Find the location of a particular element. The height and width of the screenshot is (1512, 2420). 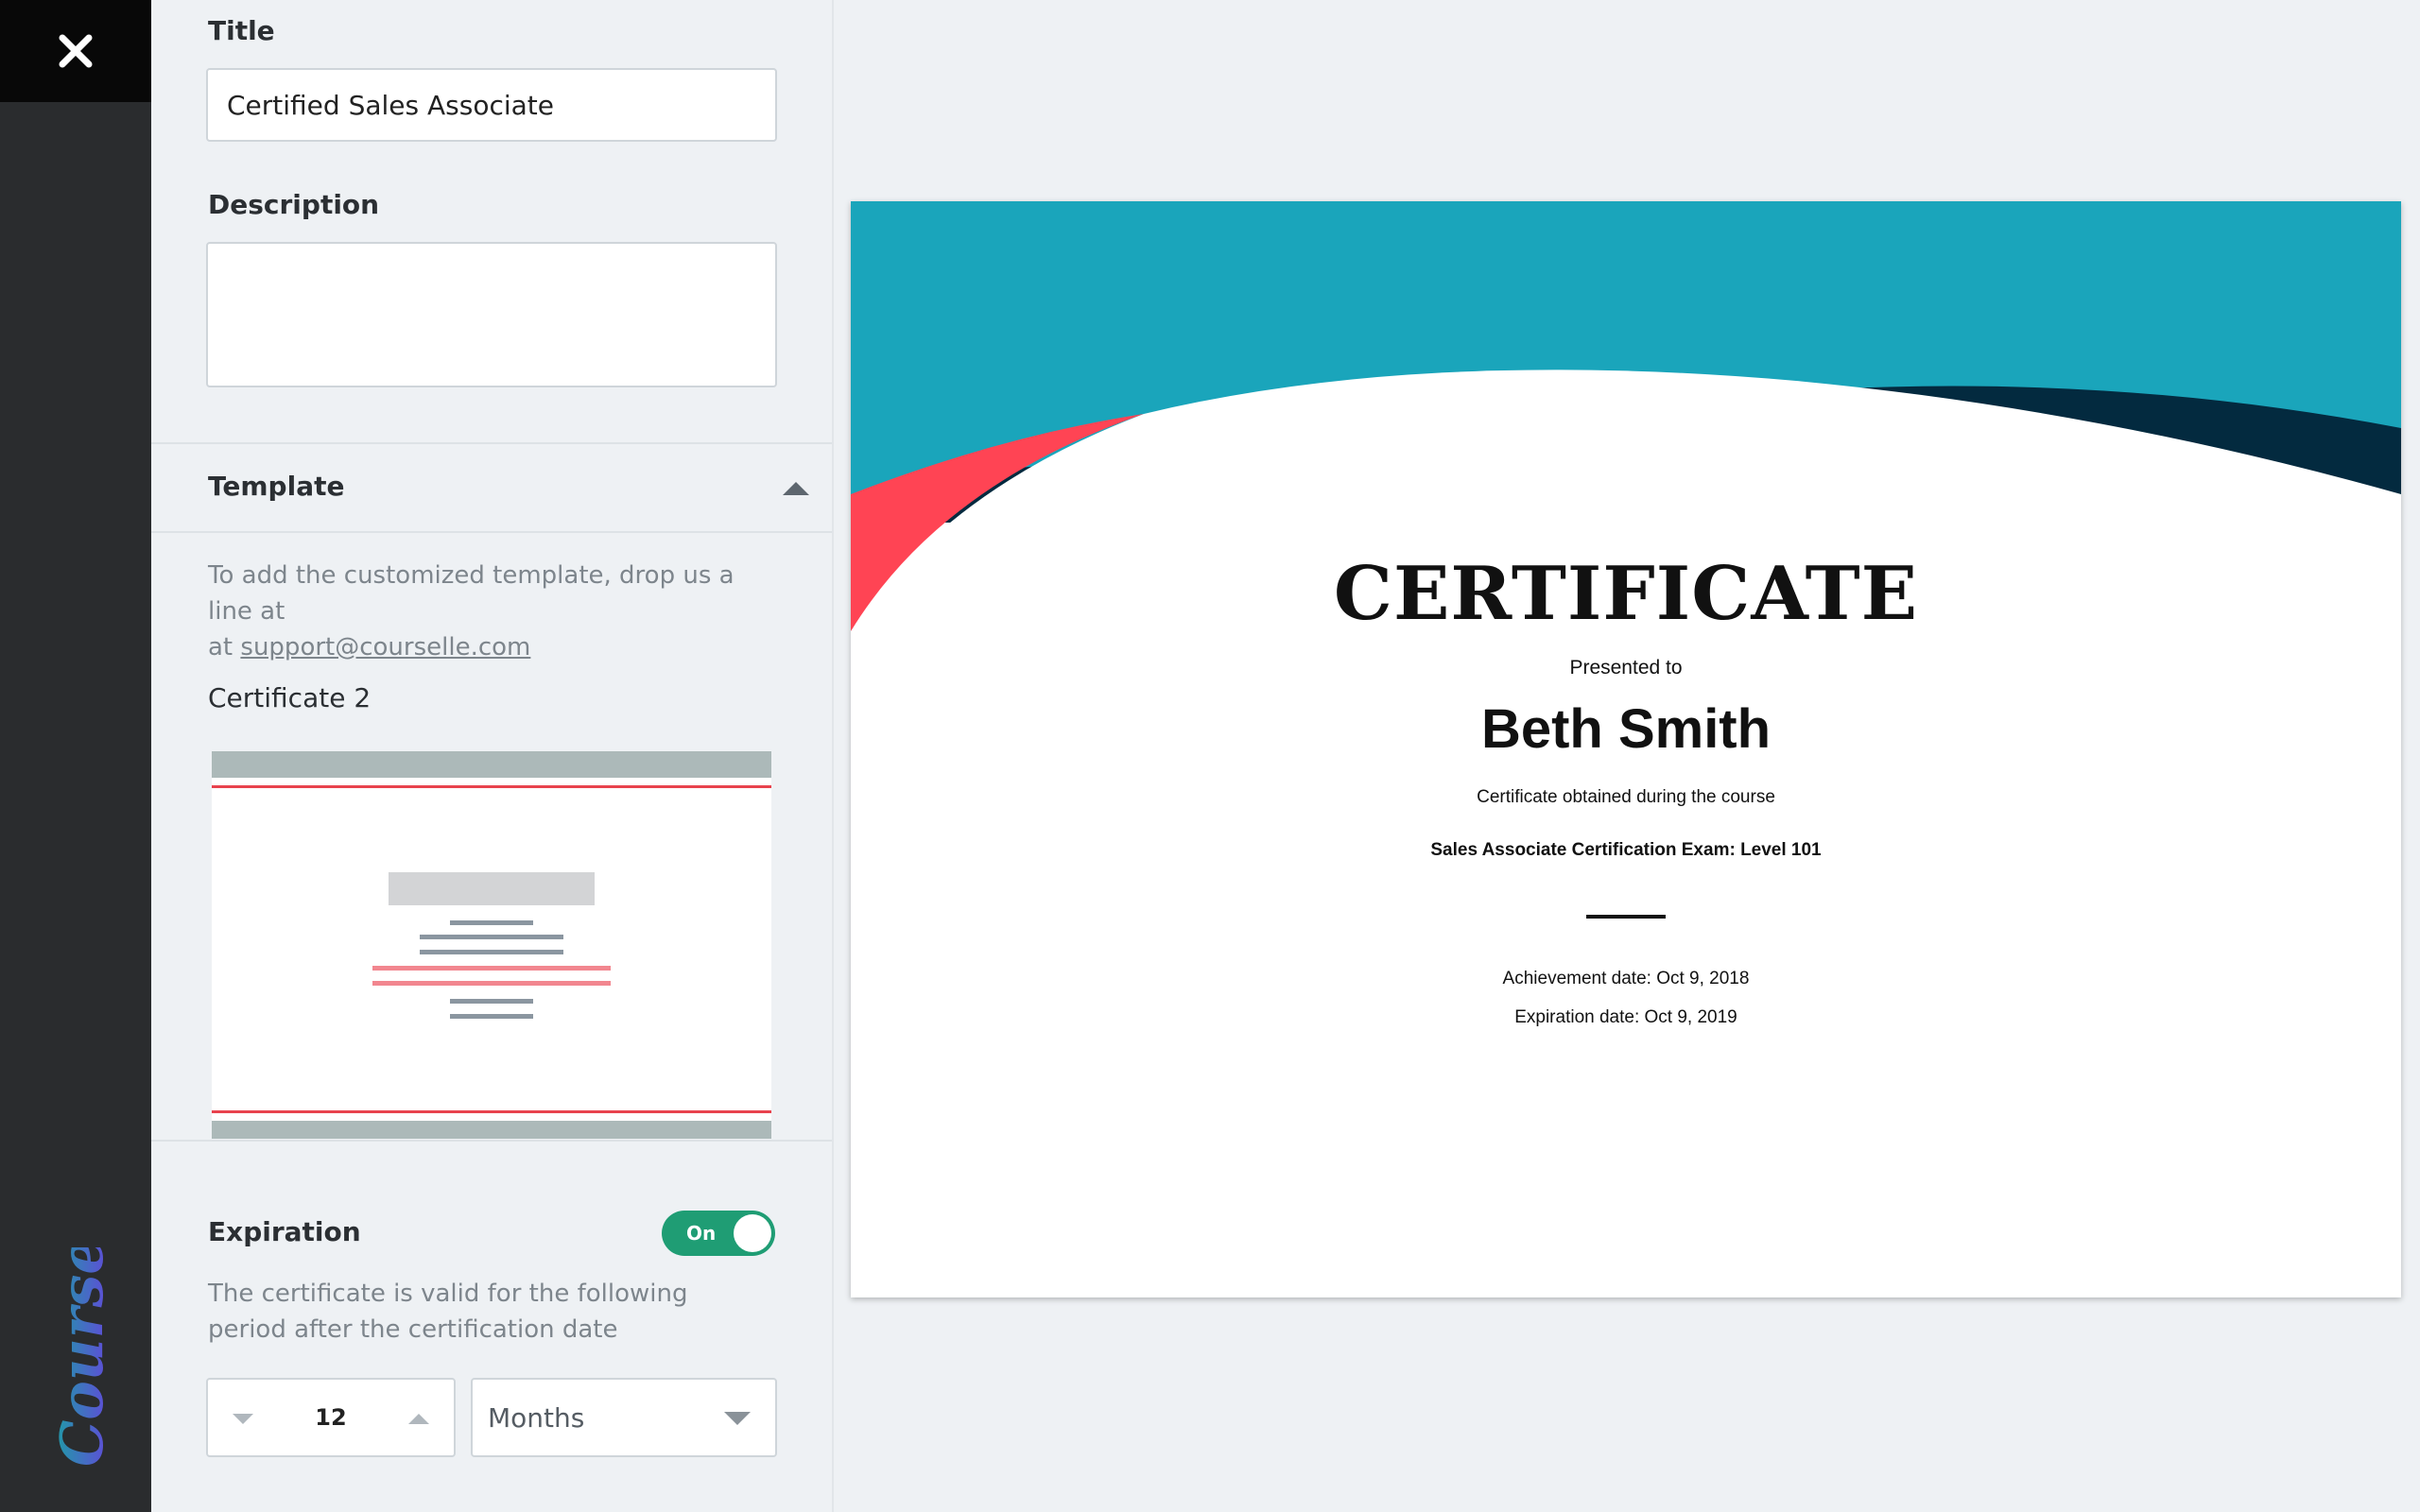

expiration-toggle: On is located at coordinates (718, 1233).